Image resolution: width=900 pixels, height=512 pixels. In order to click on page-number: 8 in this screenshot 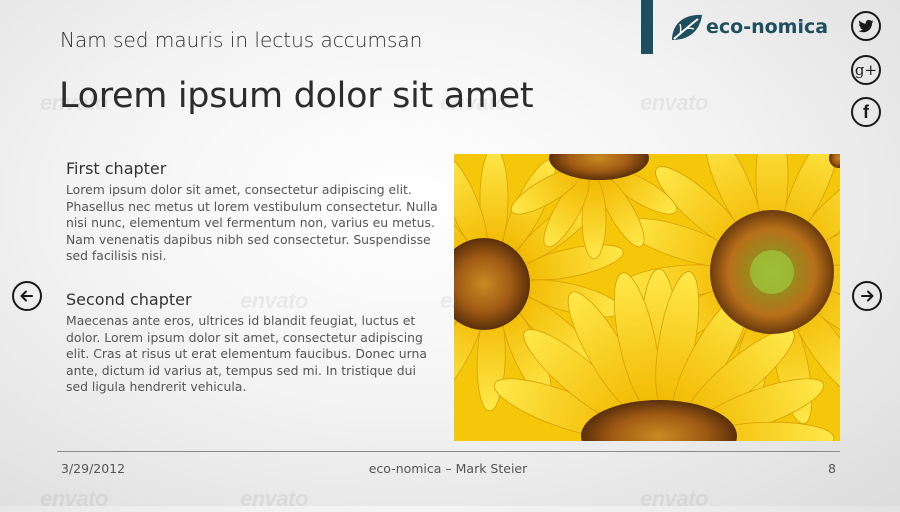, I will do `click(832, 468)`.